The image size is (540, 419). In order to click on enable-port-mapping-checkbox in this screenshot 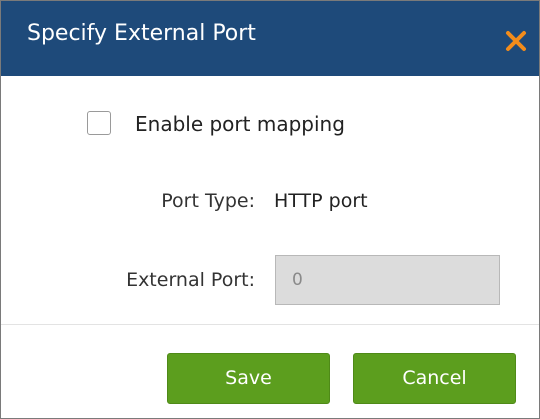, I will do `click(99, 123)`.